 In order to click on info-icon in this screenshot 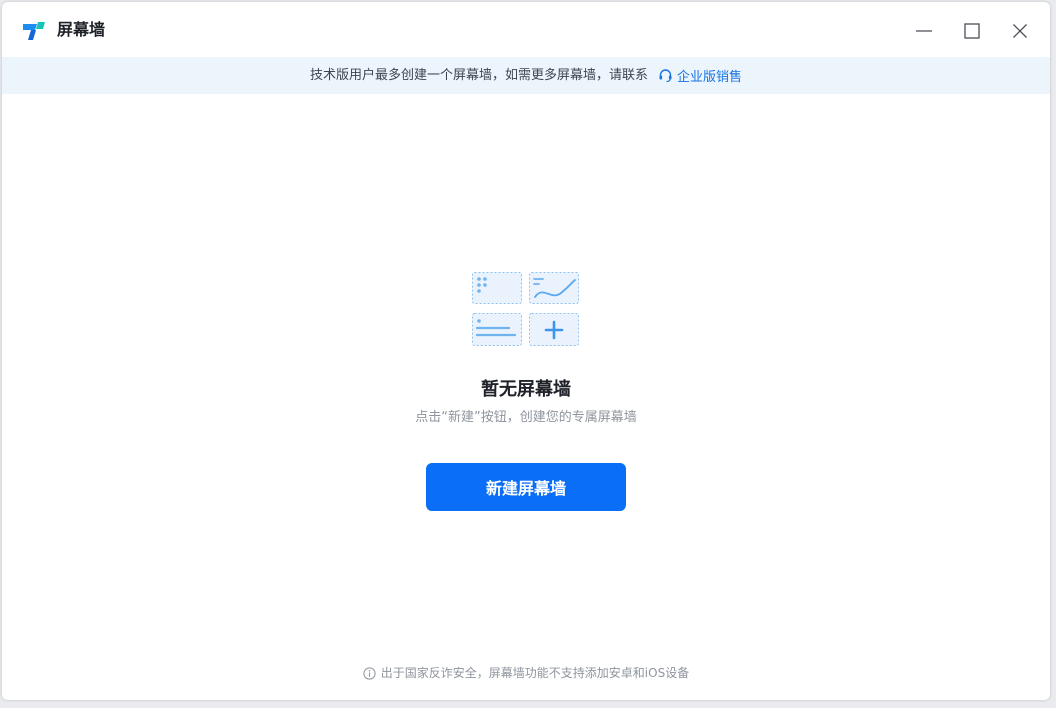, I will do `click(369, 673)`.